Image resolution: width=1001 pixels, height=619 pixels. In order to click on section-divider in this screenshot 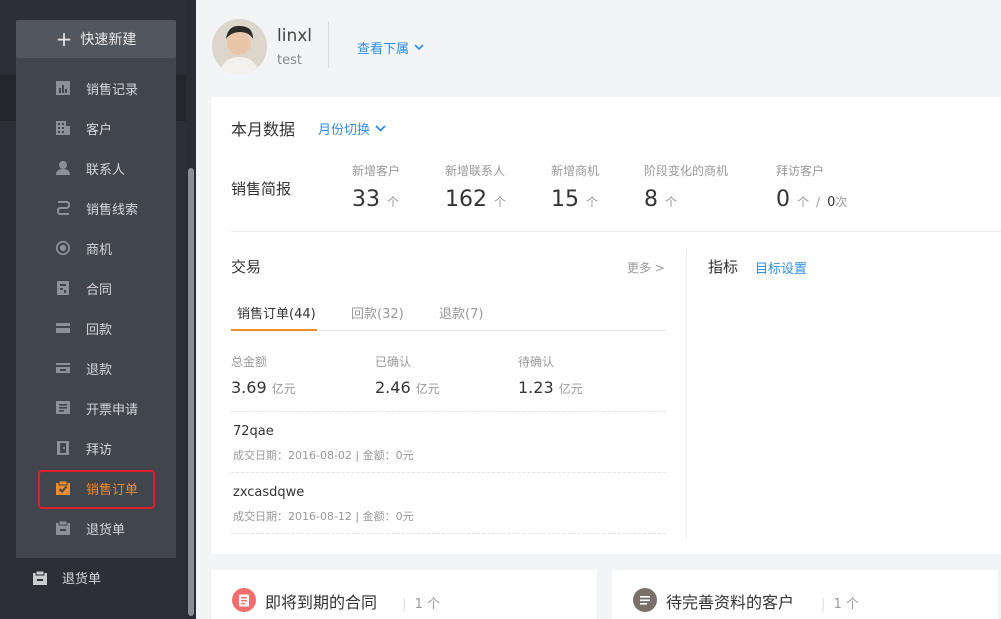, I will do `click(686, 394)`.